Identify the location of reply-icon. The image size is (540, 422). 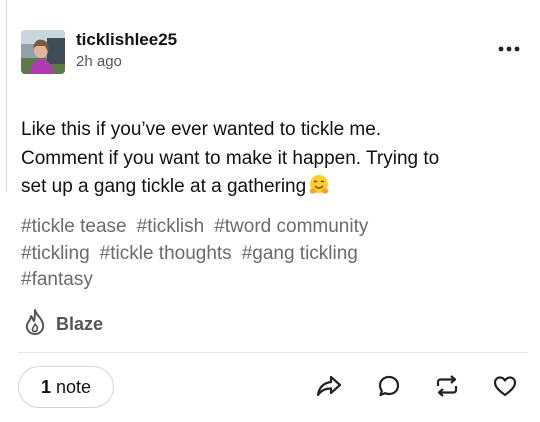
(389, 388).